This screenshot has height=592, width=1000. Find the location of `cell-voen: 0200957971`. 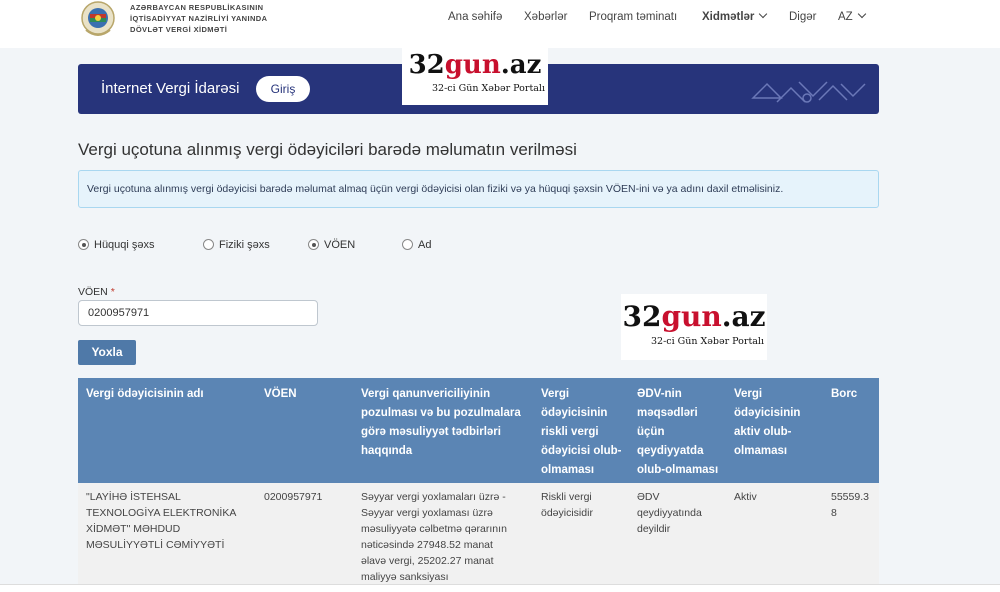

cell-voen: 0200957971 is located at coordinates (307, 497).